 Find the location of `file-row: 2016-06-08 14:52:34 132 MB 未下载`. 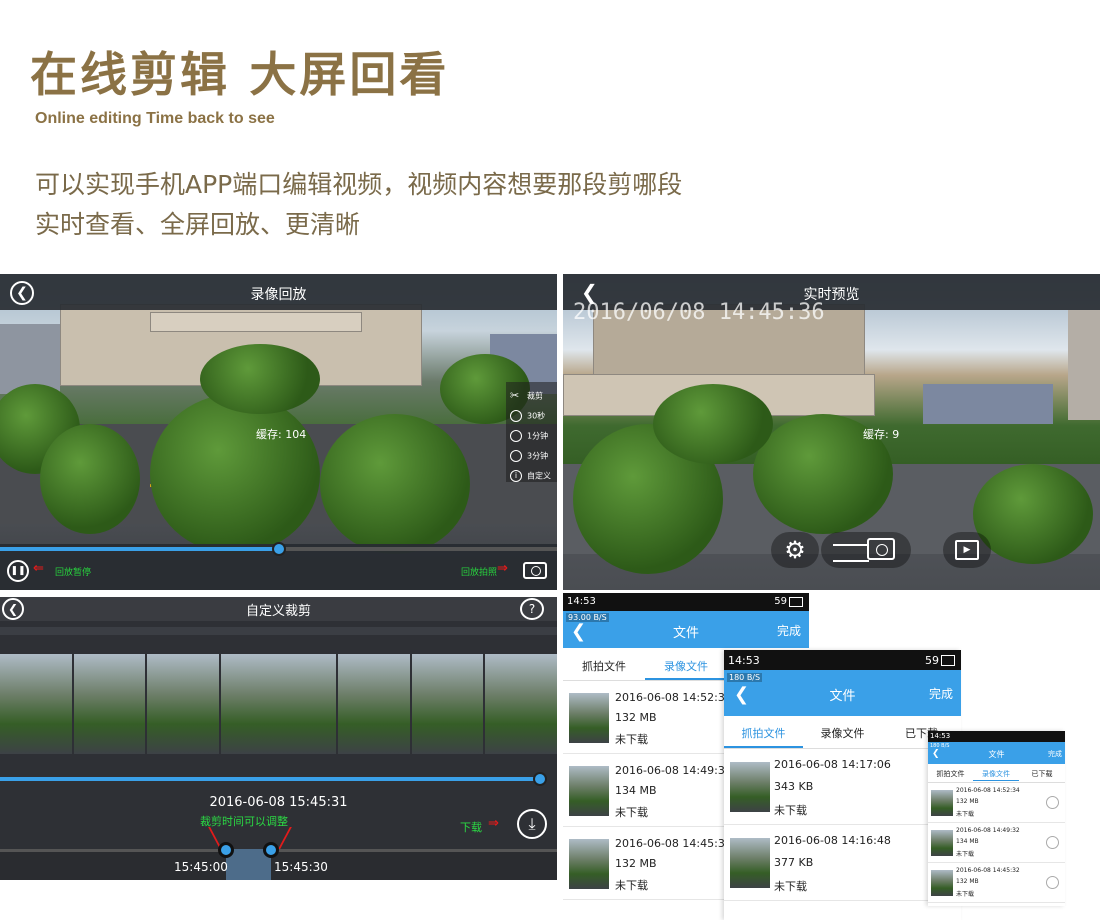

file-row: 2016-06-08 14:52:34 132 MB 未下载 is located at coordinates (996, 803).